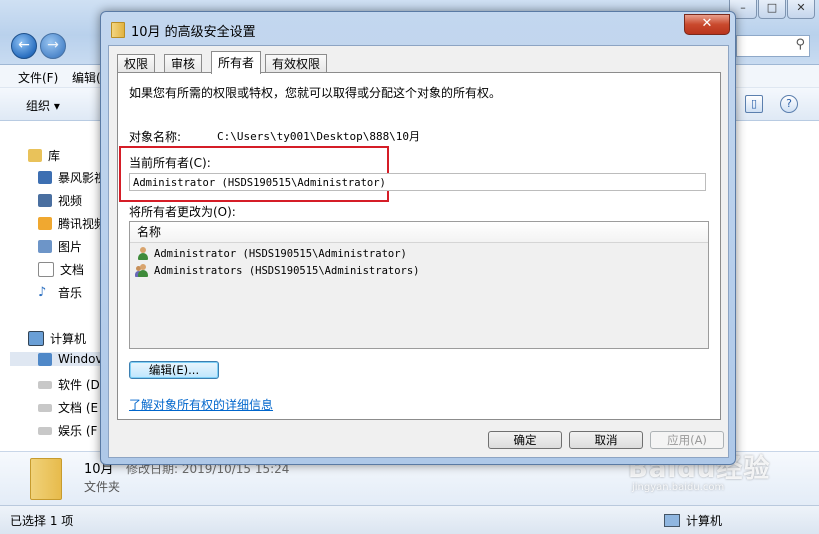 The width and height of the screenshot is (819, 534). Describe the element at coordinates (704, 521) in the screenshot. I see `status-computer: 计算机` at that location.